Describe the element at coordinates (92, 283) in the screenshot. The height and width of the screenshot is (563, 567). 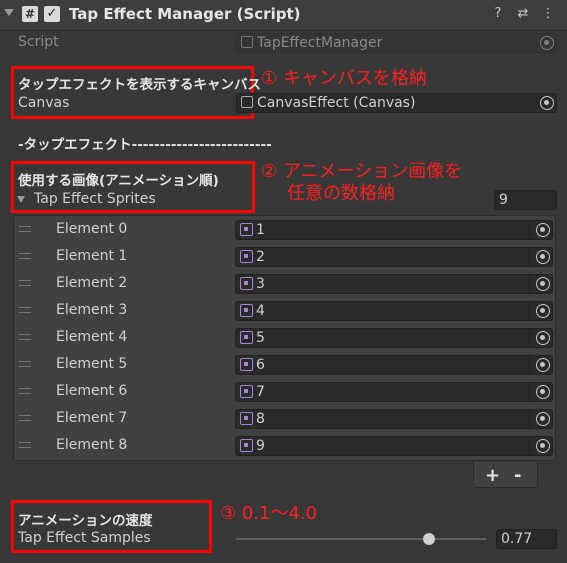
I see `element-label: Element 2` at that location.